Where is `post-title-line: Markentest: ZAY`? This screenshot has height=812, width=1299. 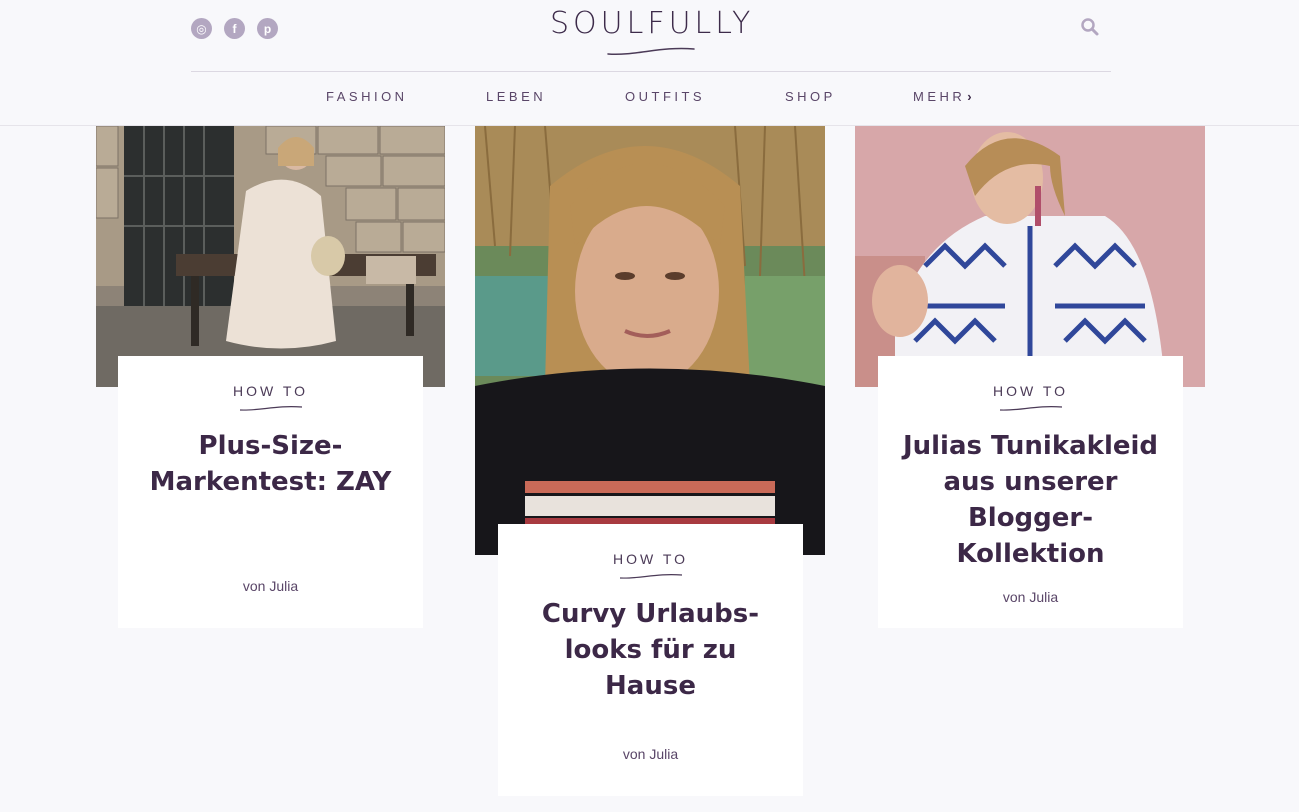
post-title-line: Markentest: ZAY is located at coordinates (270, 482).